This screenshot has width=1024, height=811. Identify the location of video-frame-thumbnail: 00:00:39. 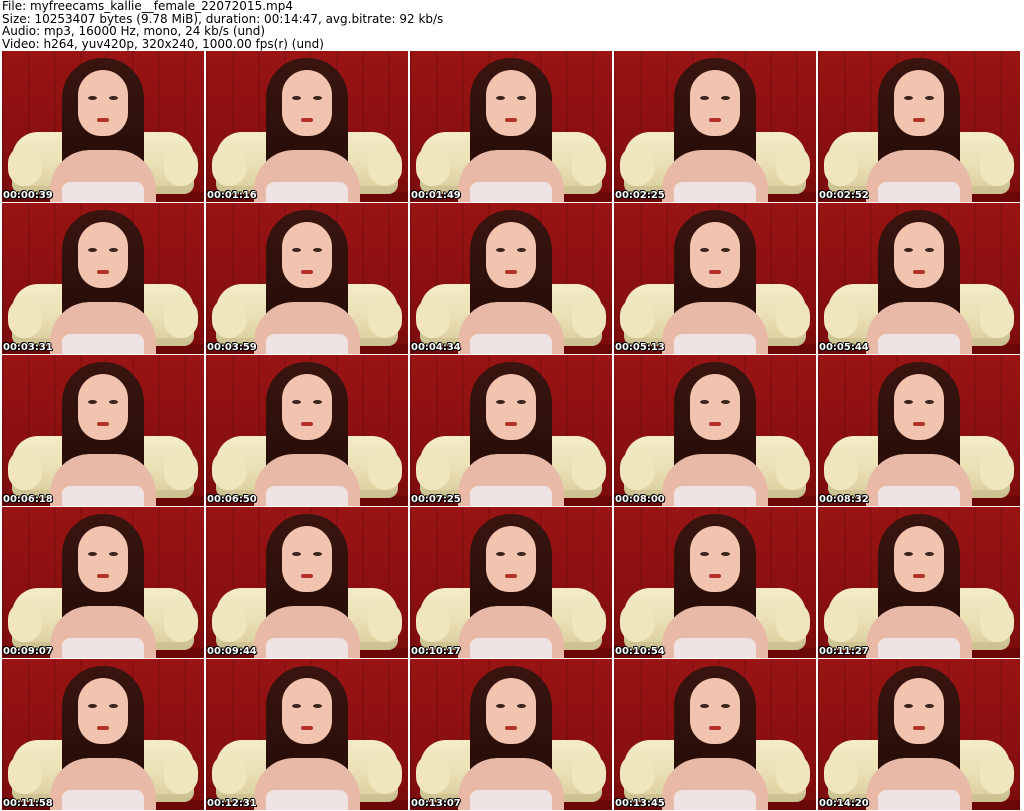
(103, 126).